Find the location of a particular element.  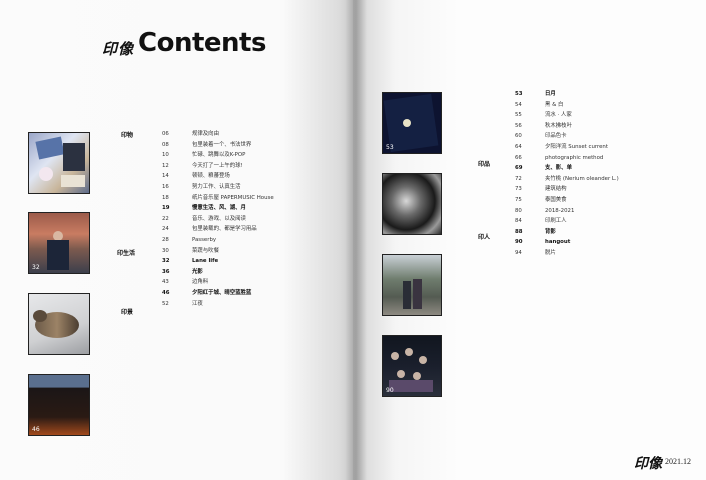

toc-page-number: 43 is located at coordinates (165, 282).